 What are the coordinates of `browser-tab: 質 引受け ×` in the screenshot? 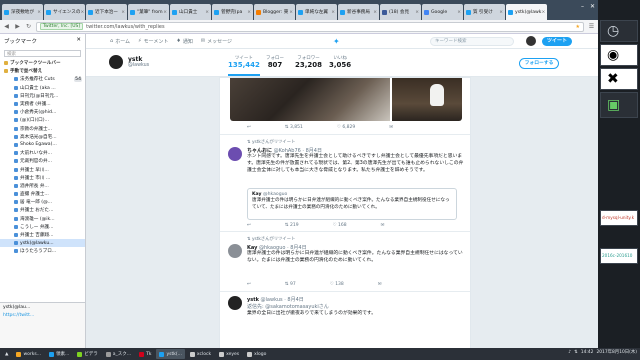 It's located at (484, 12).